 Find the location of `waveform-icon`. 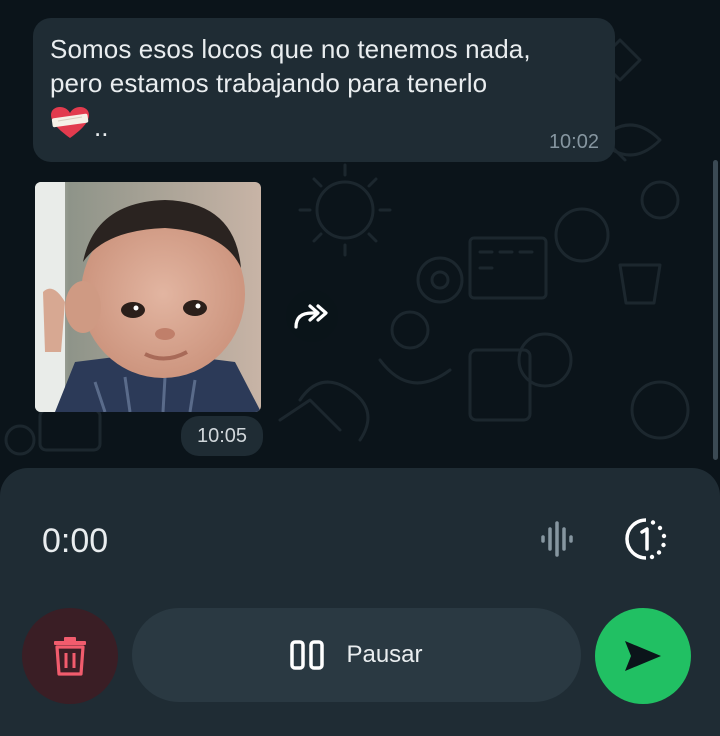

waveform-icon is located at coordinates (557, 539).